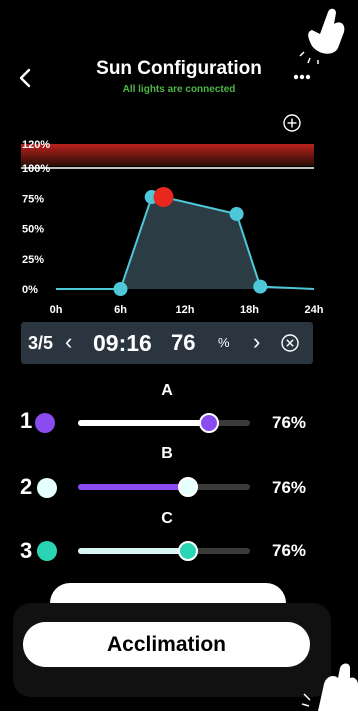  Describe the element at coordinates (33, 199) in the screenshot. I see `y-tick-label: 75%` at that location.